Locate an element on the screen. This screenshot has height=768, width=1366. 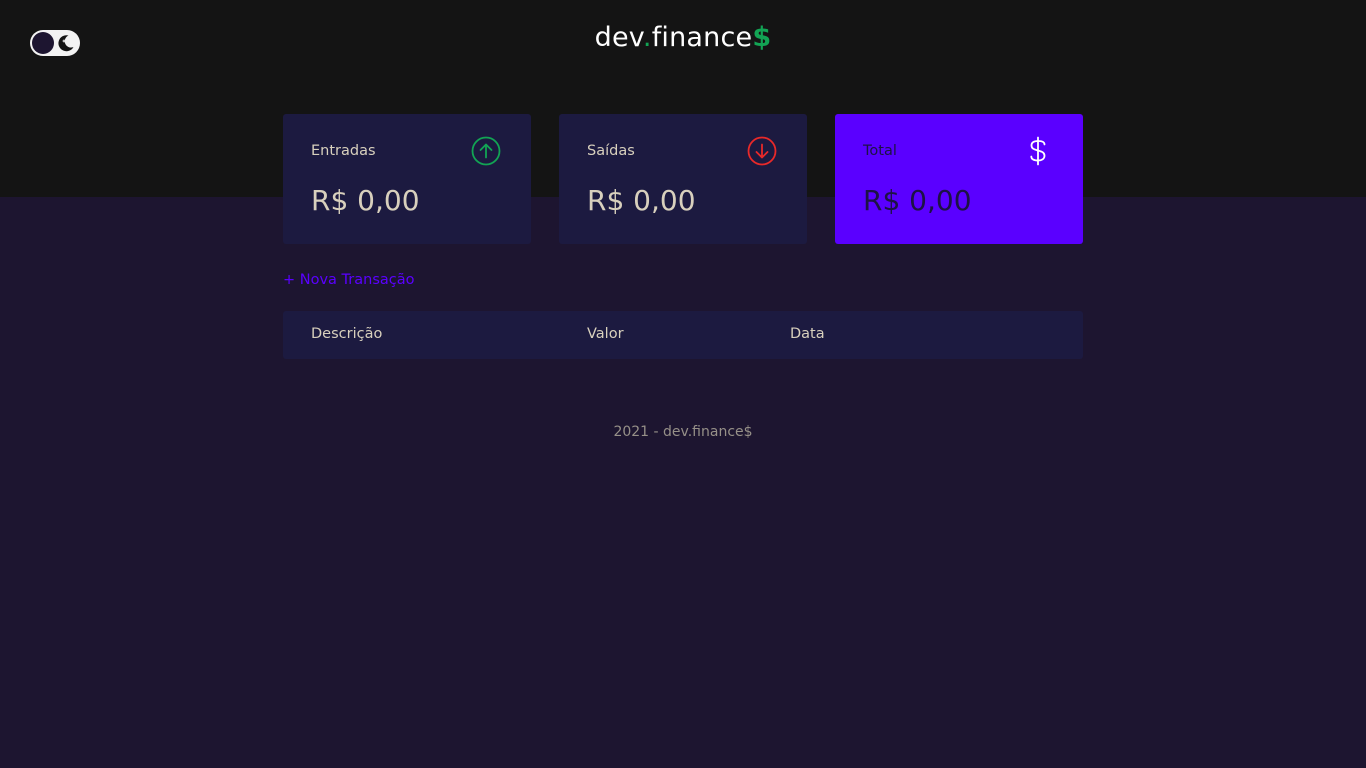
app-logo: dev.finance$ is located at coordinates (683, 37).